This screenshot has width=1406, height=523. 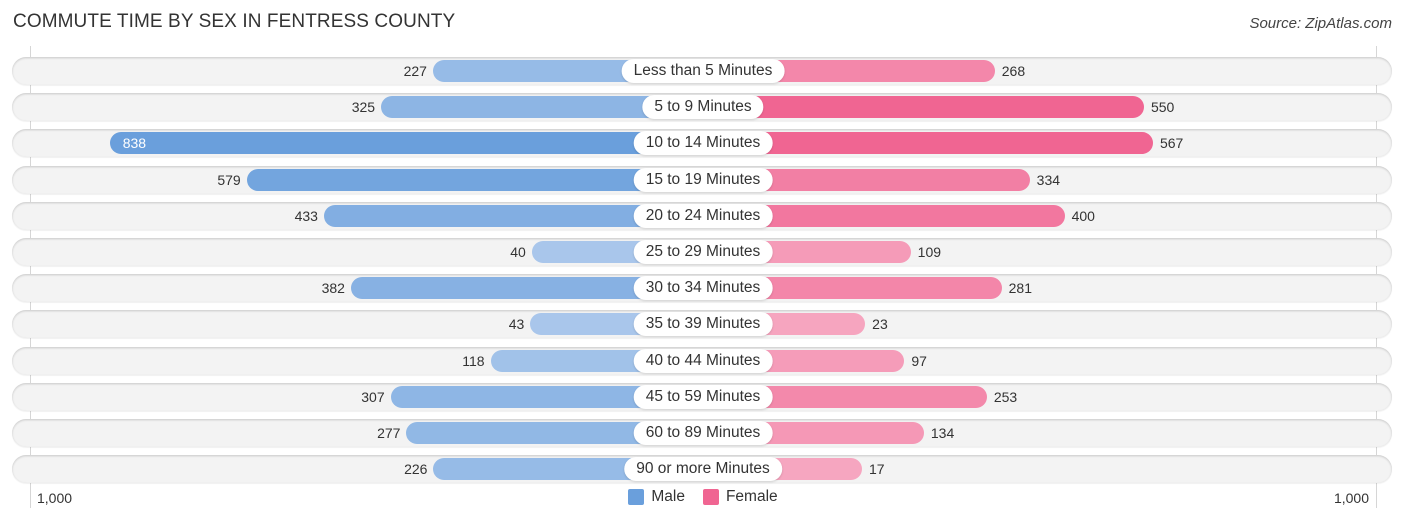 I want to click on category-label: 10 to 14 Minutes, so click(x=703, y=143).